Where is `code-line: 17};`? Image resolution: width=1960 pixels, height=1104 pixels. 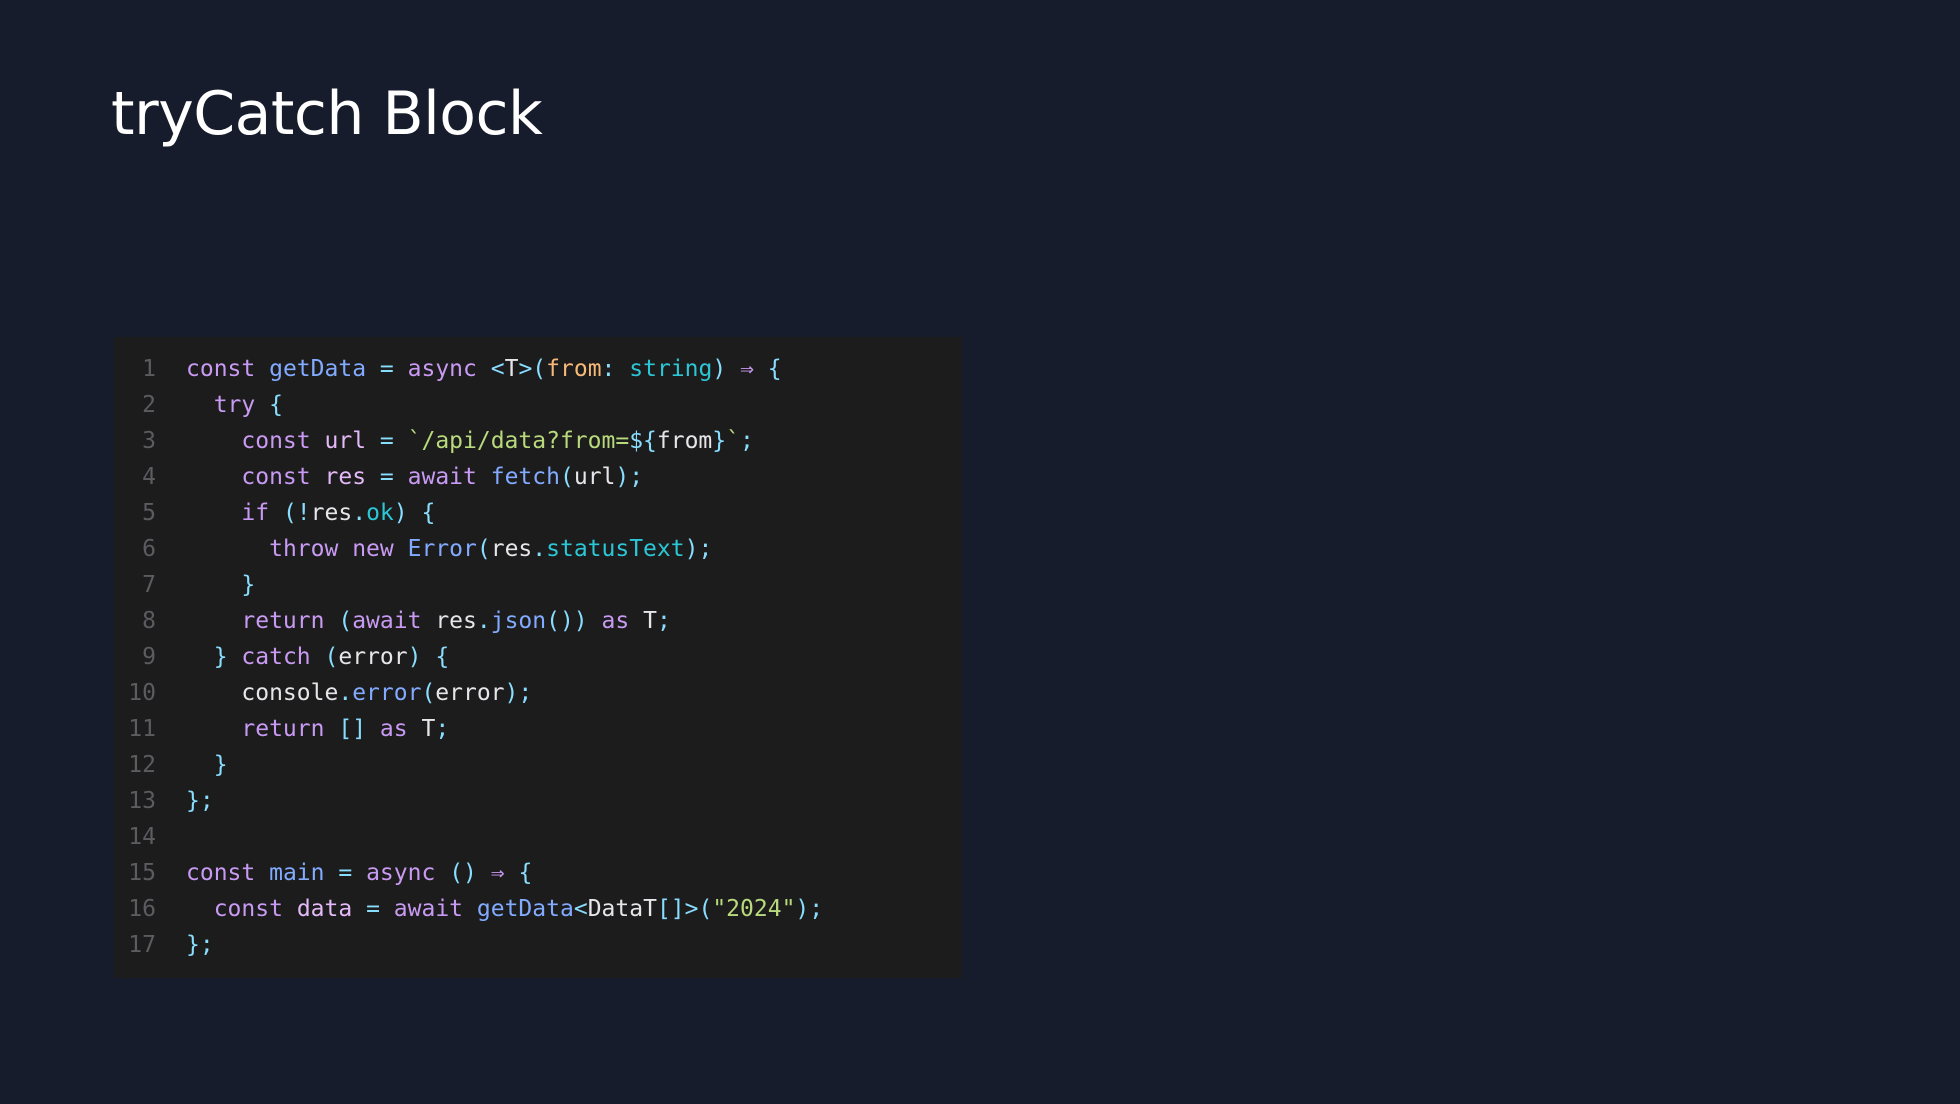 code-line: 17}; is located at coordinates (538, 945).